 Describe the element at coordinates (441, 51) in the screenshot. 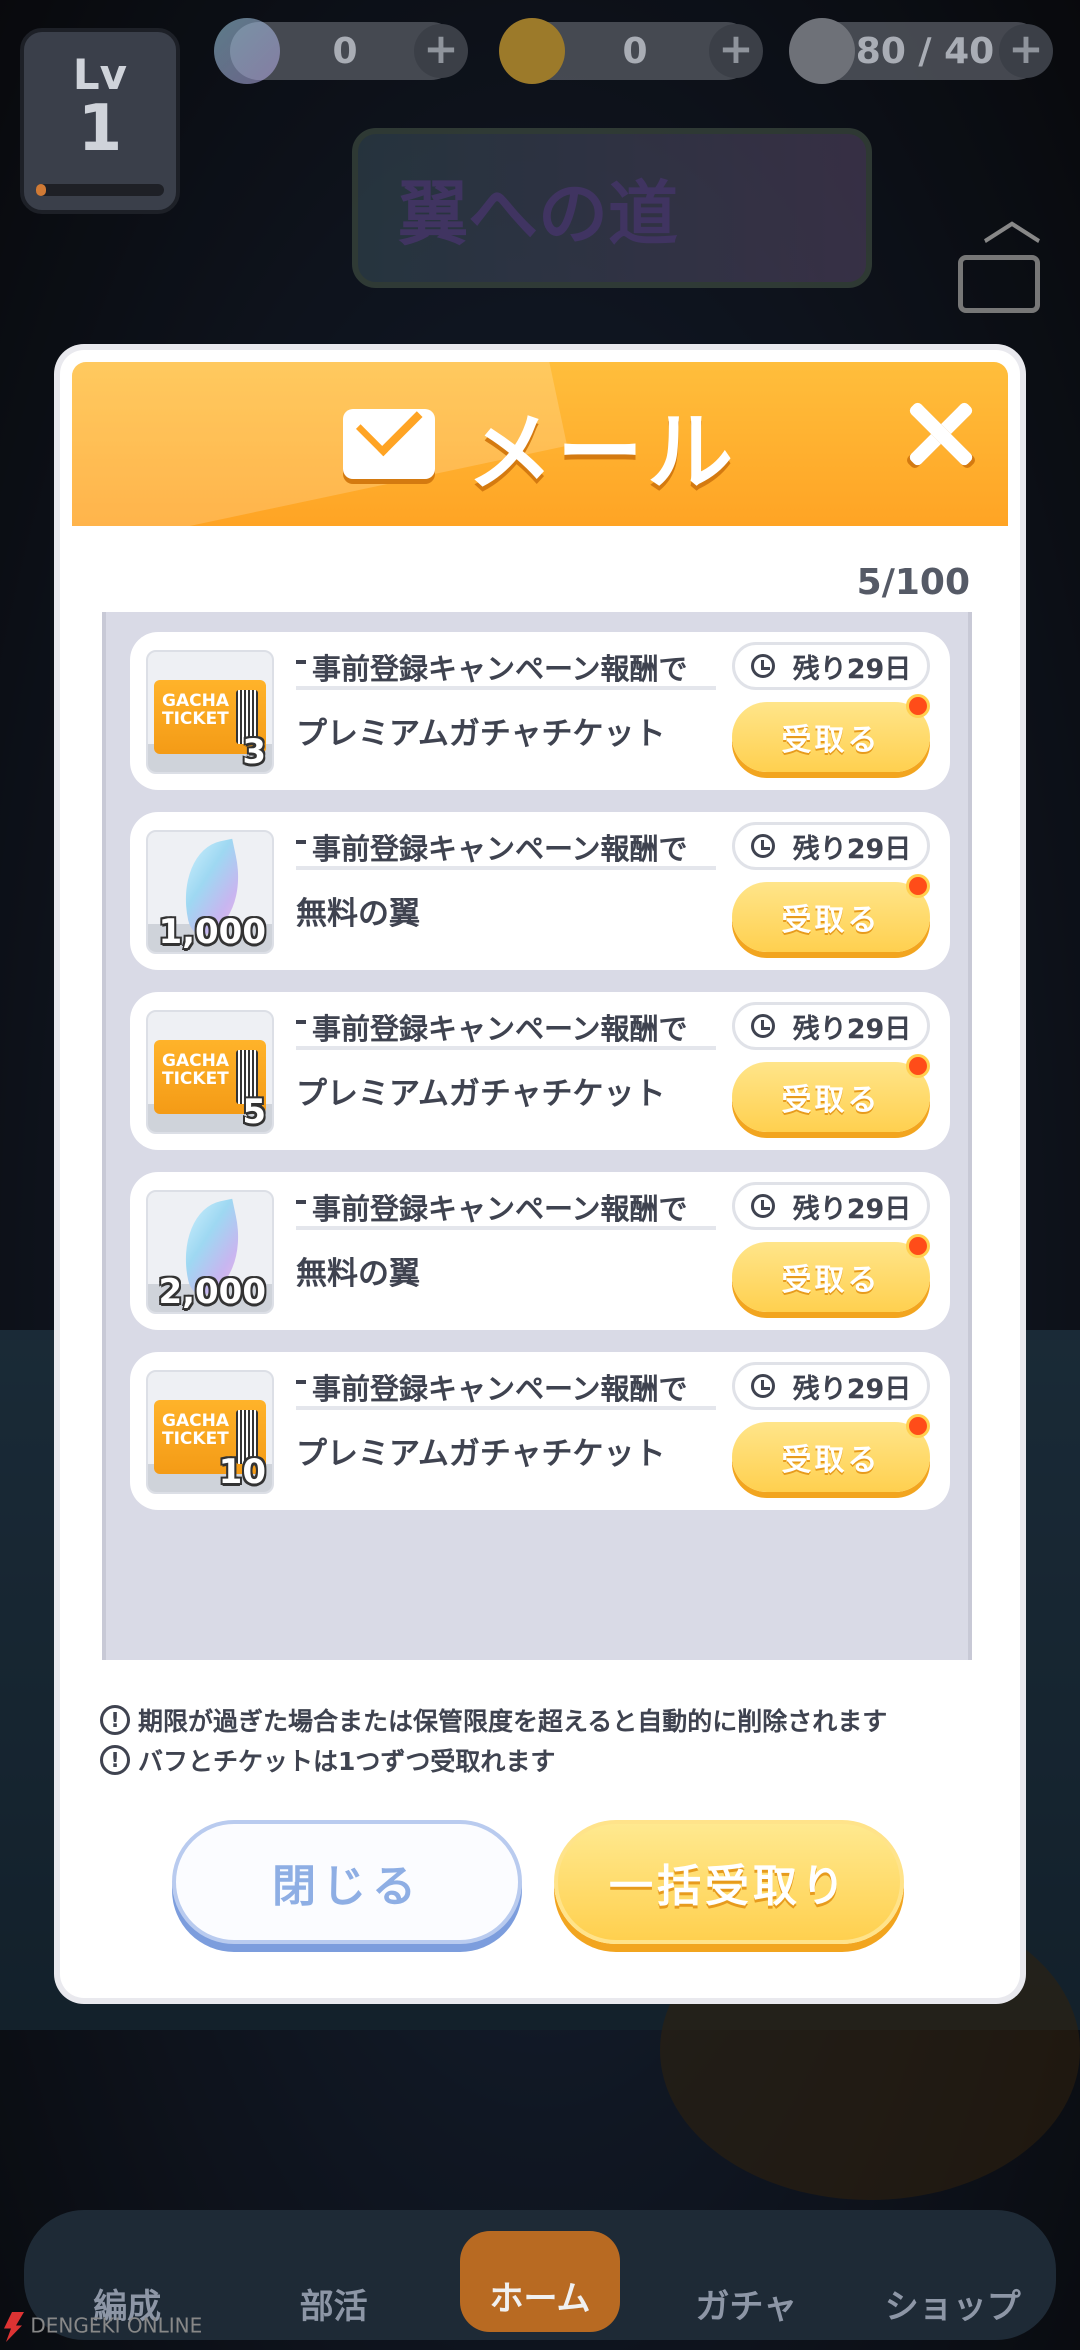

I see `add-fins-button: +` at that location.